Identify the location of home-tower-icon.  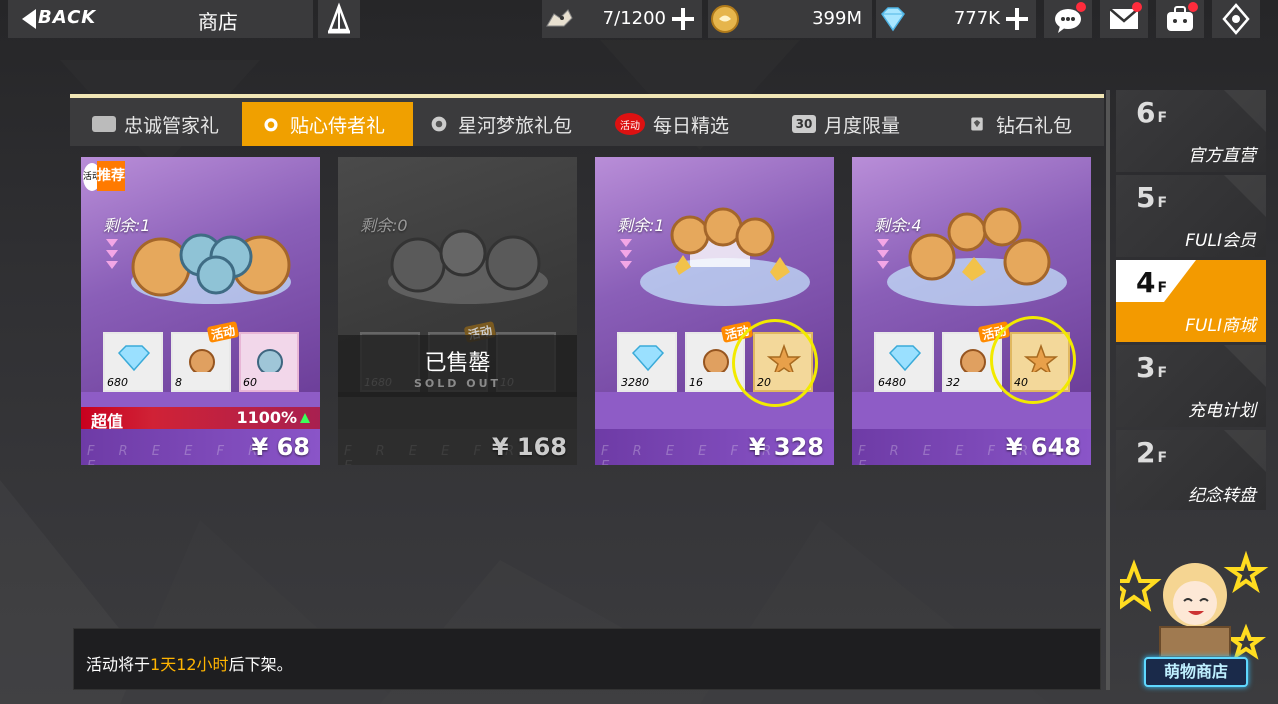
(339, 18).